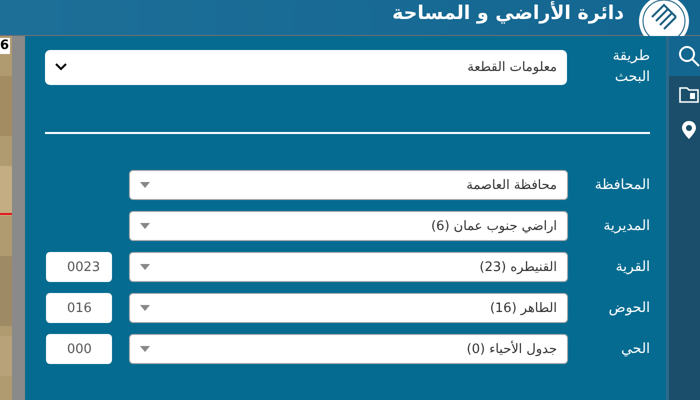 Image resolution: width=700 pixels, height=400 pixels. Describe the element at coordinates (348, 349) in the screenshot. I see `dropdown-select: جدول الأحياء (0)` at that location.